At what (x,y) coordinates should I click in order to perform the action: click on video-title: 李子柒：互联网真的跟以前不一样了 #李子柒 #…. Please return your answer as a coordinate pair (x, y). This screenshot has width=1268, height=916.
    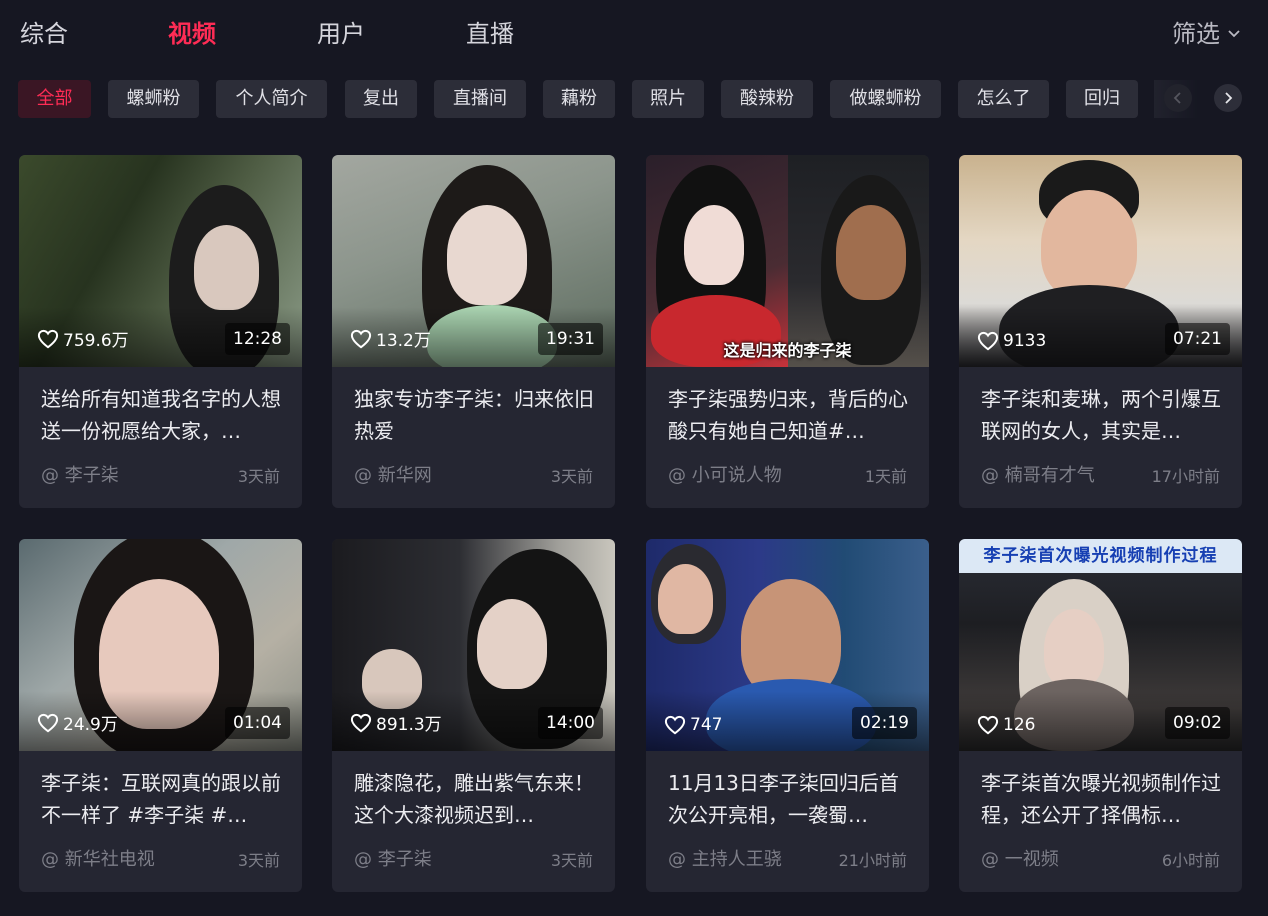
    Looking at the image, I should click on (161, 799).